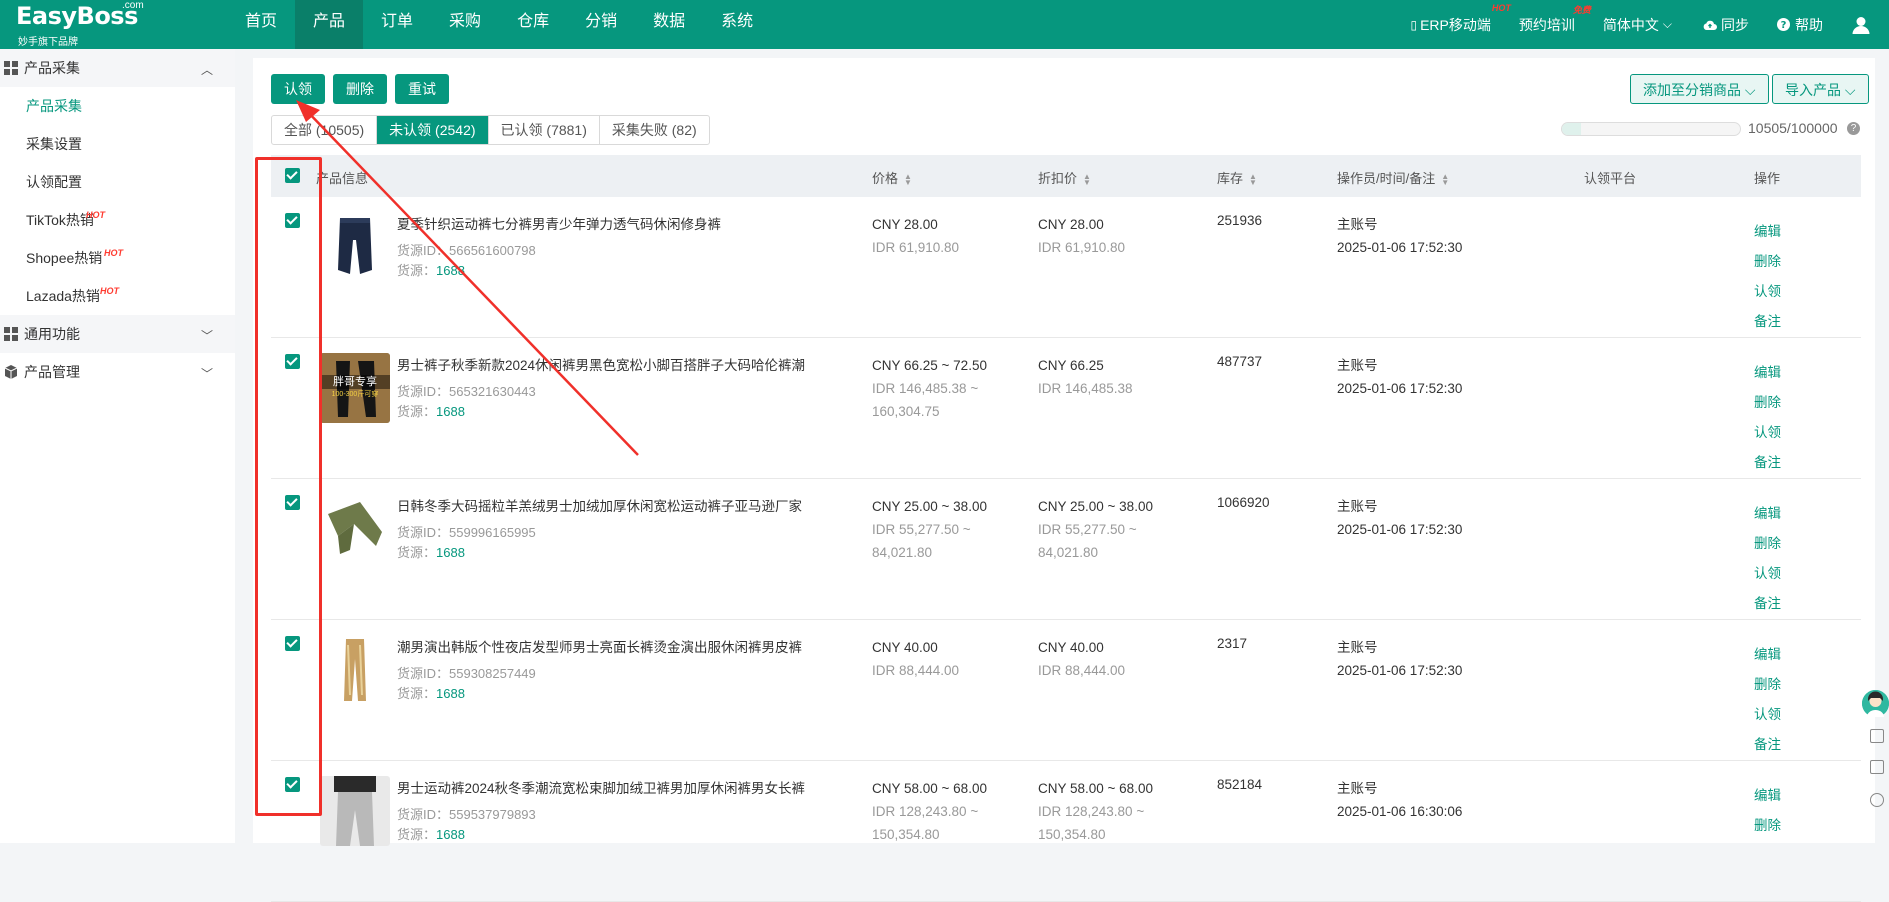 The width and height of the screenshot is (1889, 902). I want to click on header-operator: 操作员/时间/备注 ▲ ▼, so click(1393, 177).